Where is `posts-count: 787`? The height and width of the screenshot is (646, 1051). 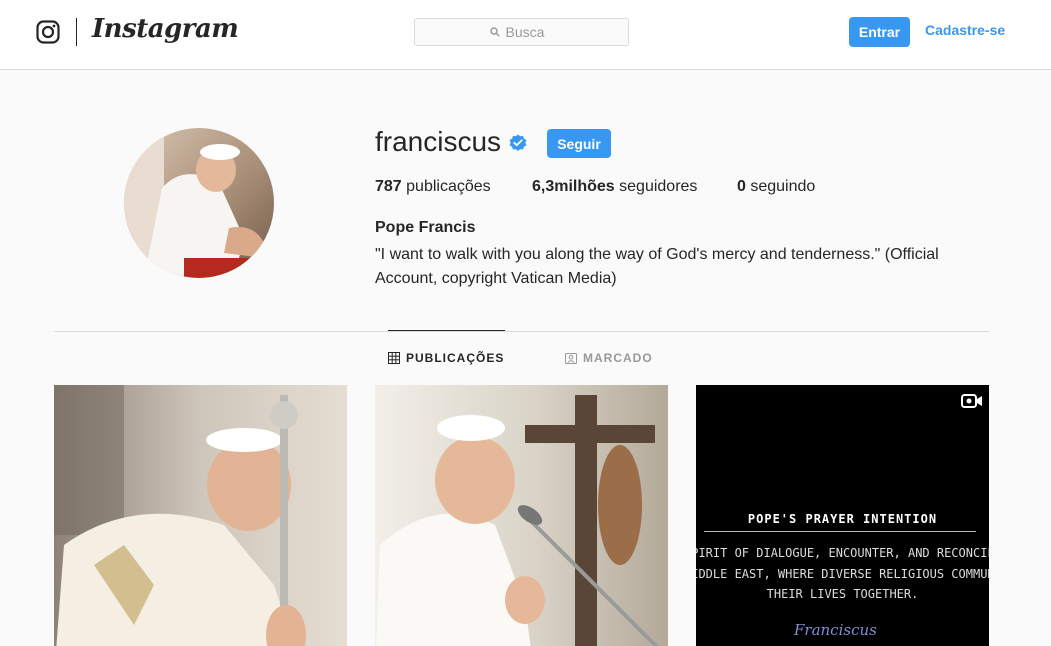 posts-count: 787 is located at coordinates (388, 186).